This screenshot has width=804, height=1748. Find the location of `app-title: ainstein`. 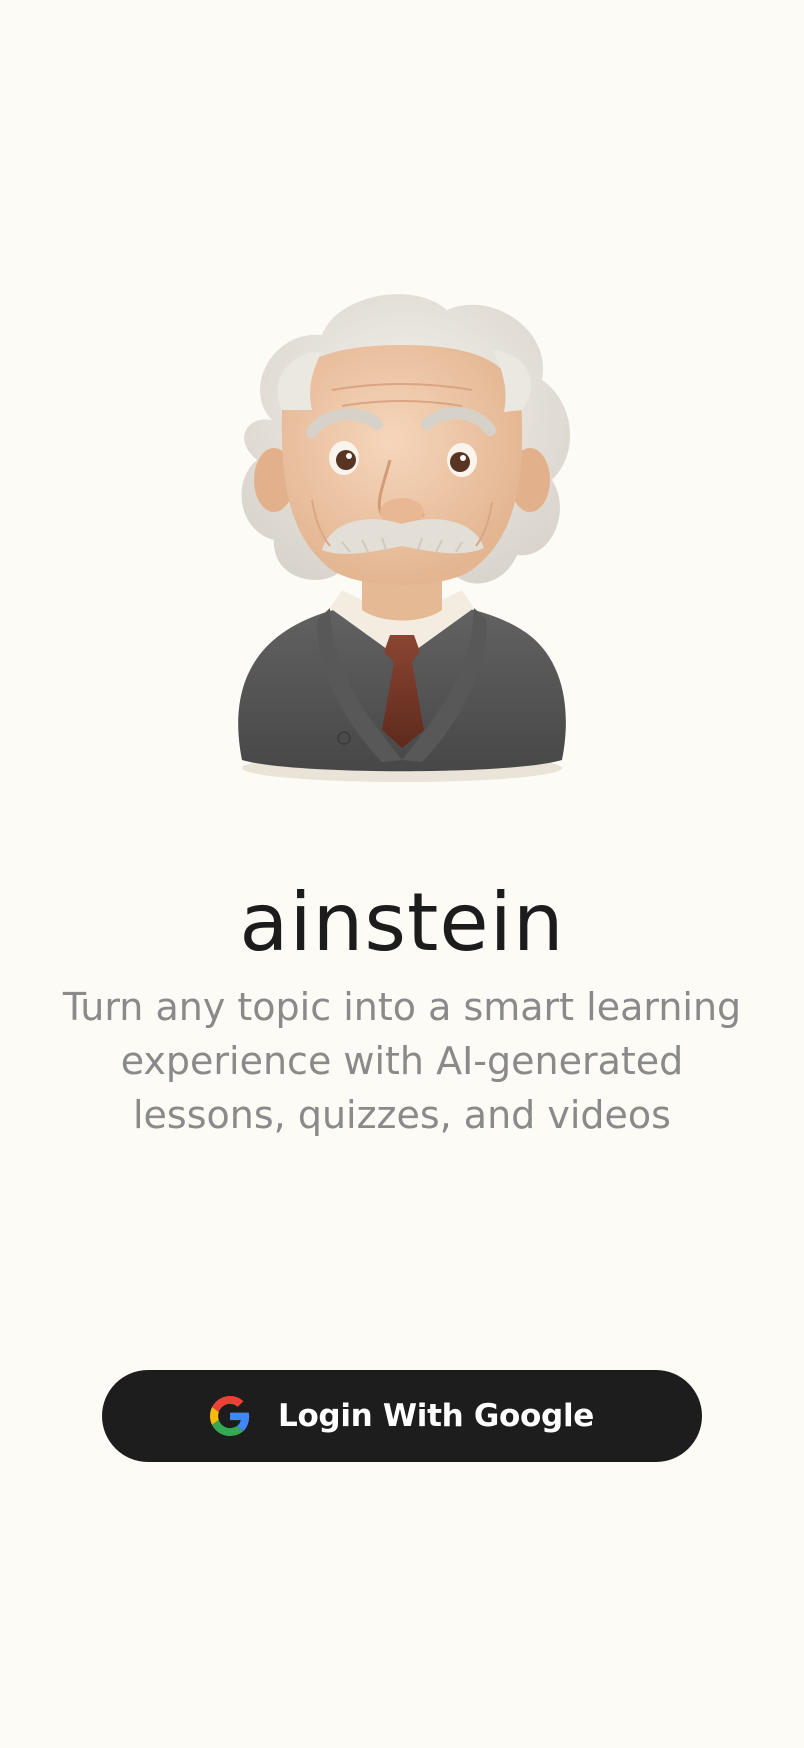

app-title: ainstein is located at coordinates (402, 922).